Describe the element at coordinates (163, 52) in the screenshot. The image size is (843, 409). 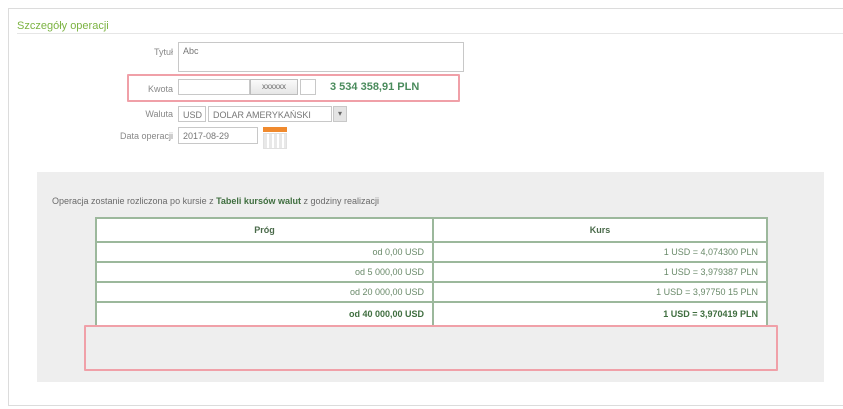
I see `title-label: Tytuł` at that location.